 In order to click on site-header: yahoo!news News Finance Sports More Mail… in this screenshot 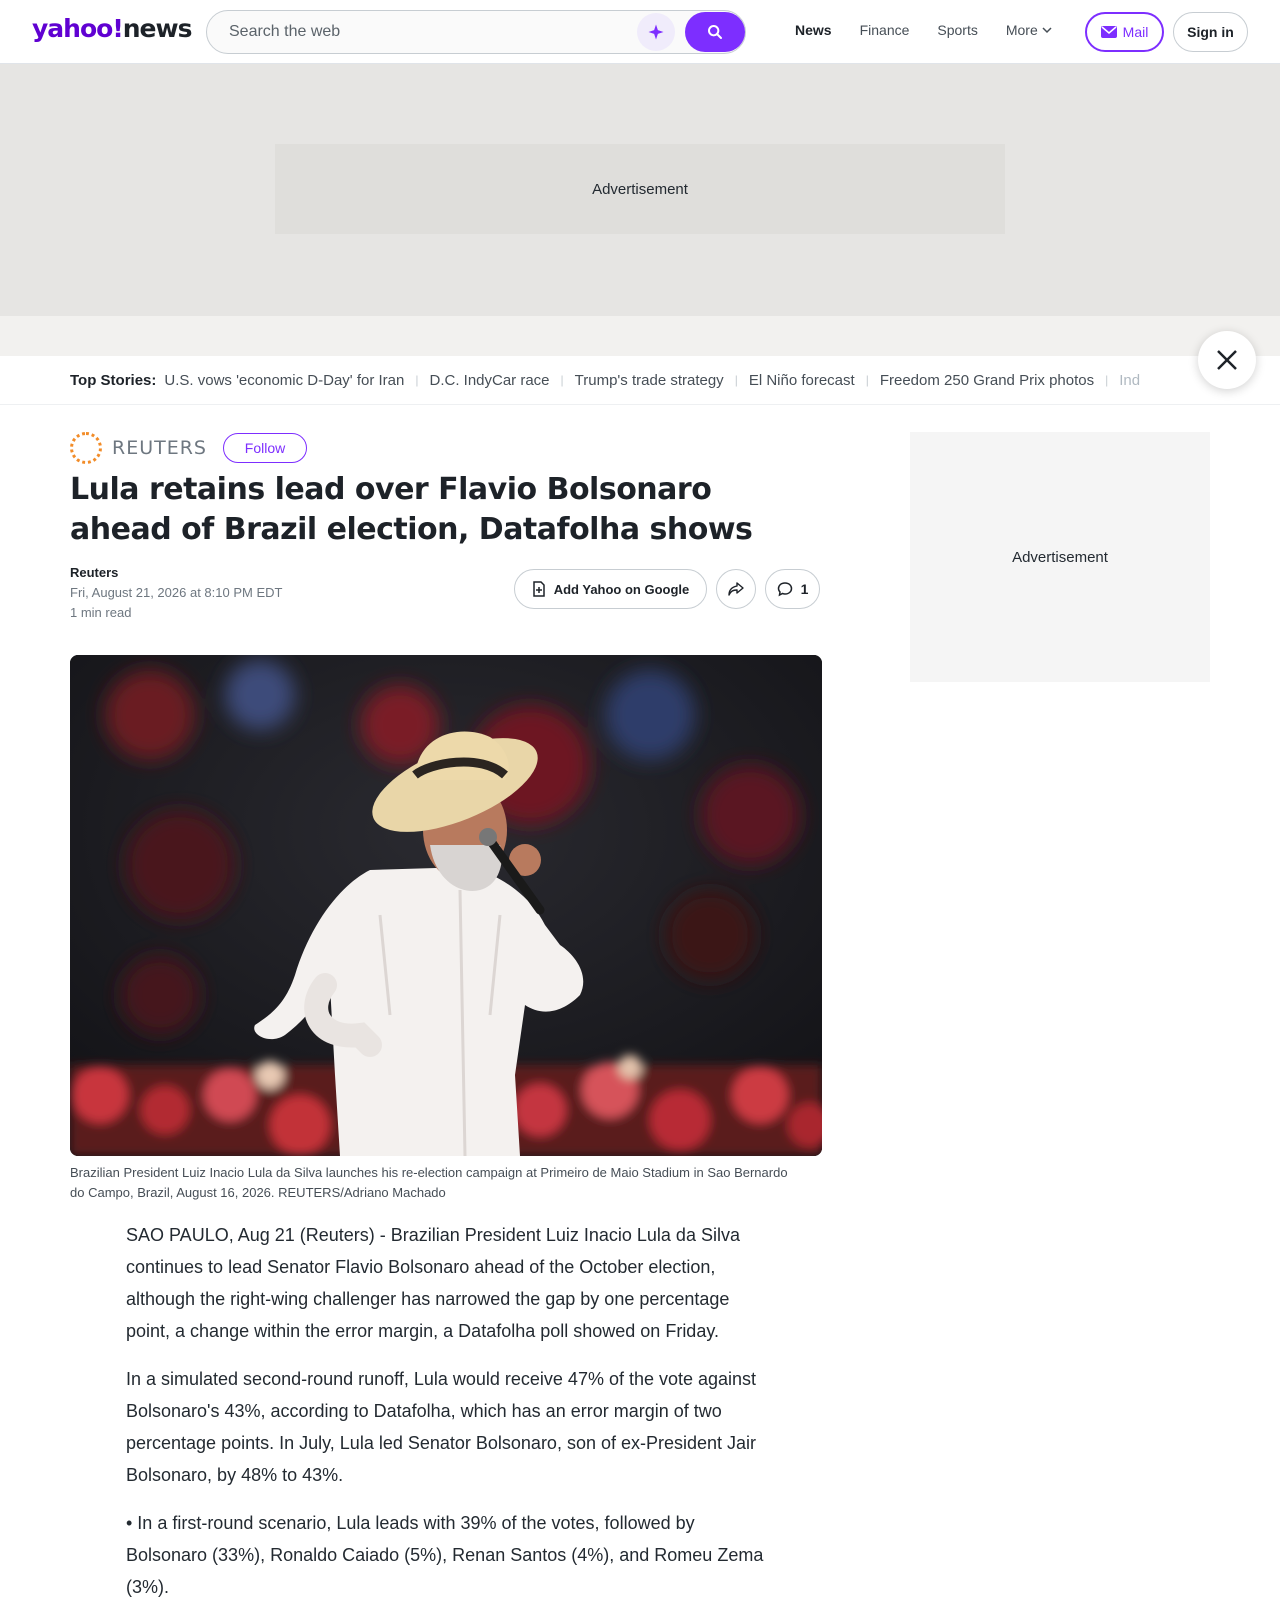, I will do `click(640, 32)`.